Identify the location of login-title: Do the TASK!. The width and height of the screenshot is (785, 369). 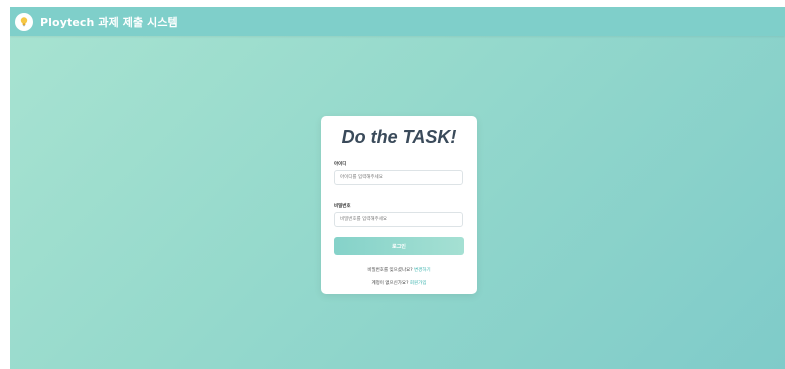
(399, 137).